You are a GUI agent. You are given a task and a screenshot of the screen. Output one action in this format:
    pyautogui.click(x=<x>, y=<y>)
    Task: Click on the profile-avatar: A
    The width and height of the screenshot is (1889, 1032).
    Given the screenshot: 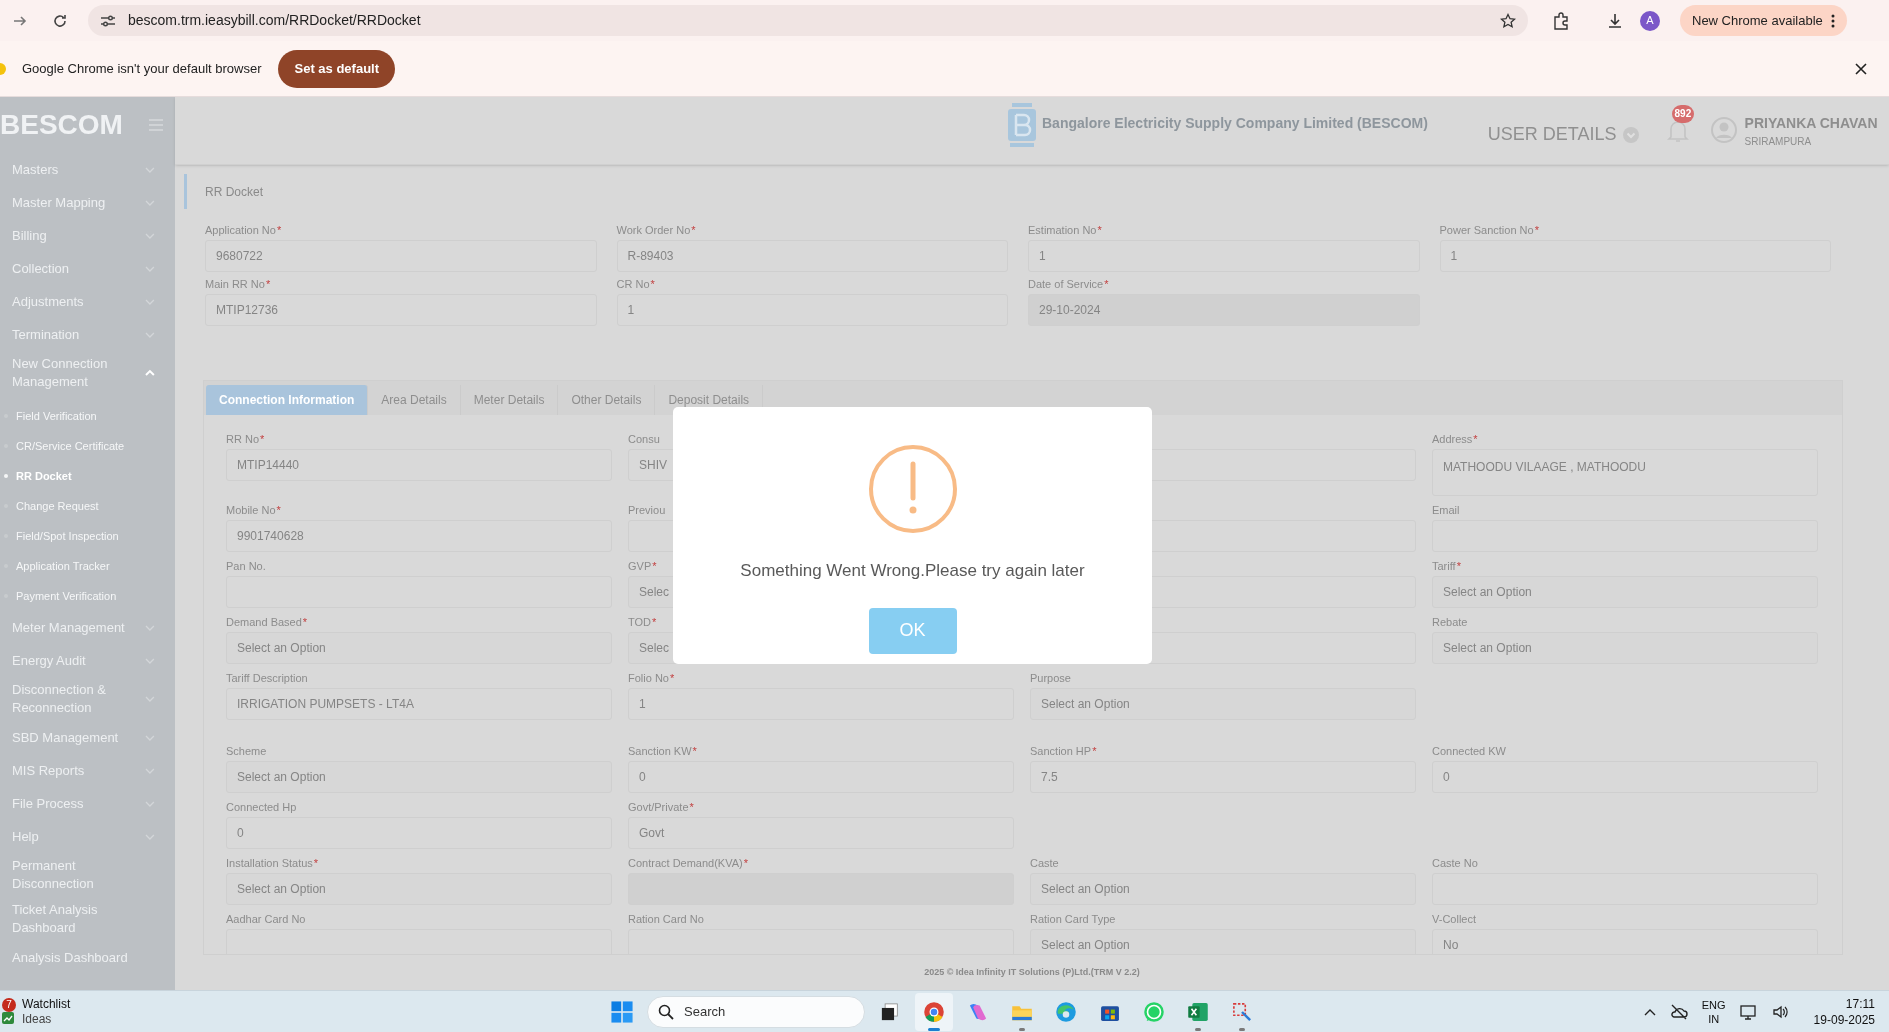 What is the action you would take?
    pyautogui.click(x=1650, y=20)
    